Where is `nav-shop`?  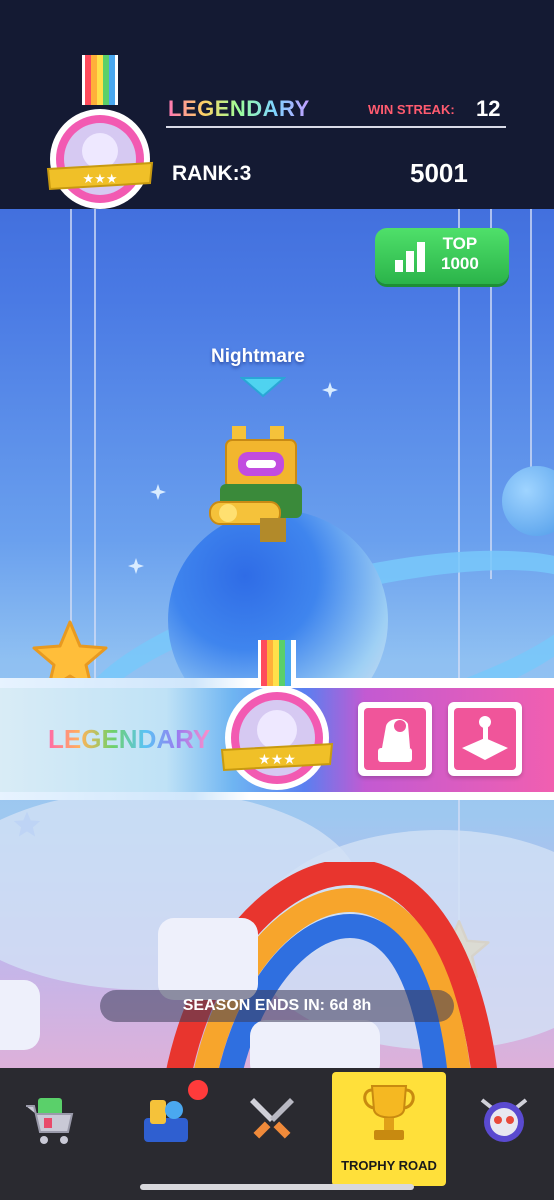 nav-shop is located at coordinates (50, 1122).